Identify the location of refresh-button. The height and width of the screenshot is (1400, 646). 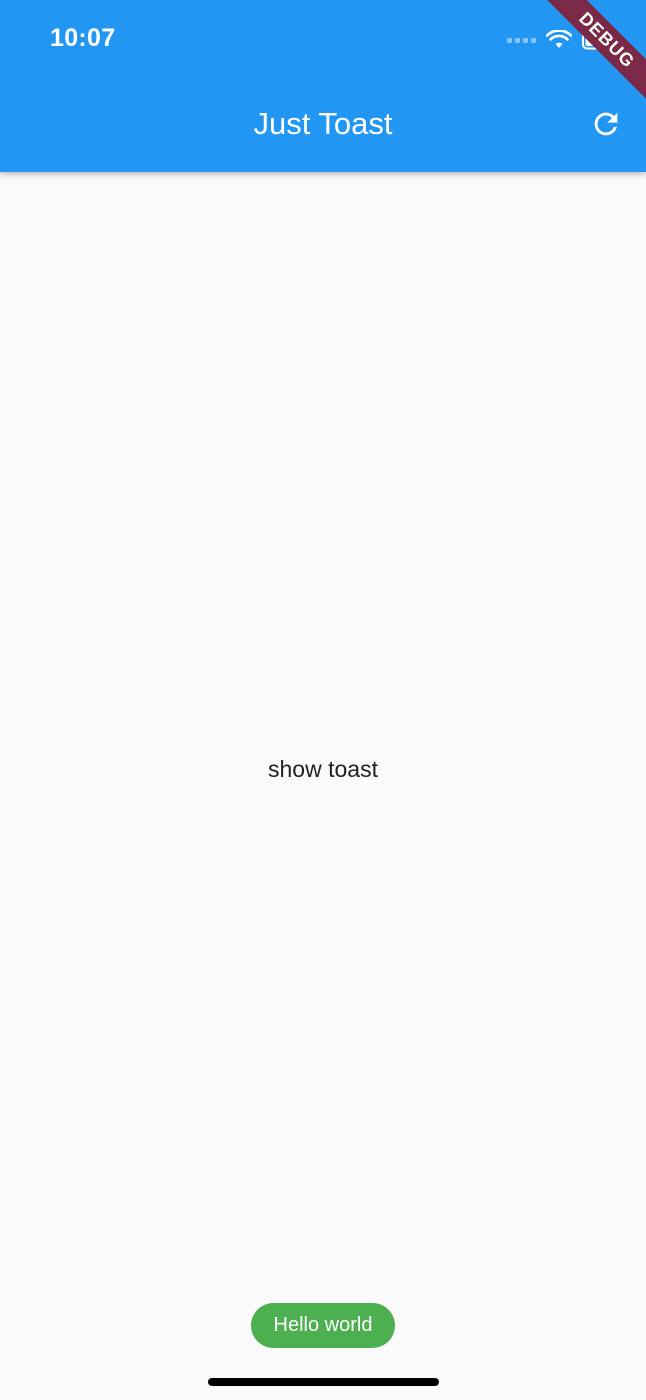
(606, 124).